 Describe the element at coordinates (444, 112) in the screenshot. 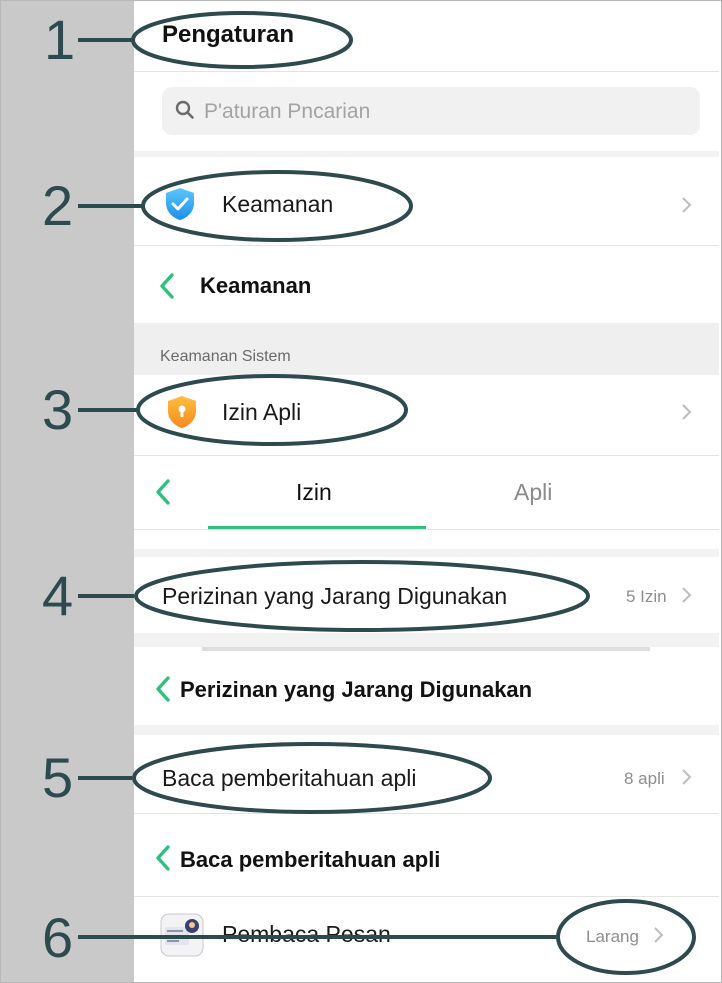

I see `search-input` at that location.